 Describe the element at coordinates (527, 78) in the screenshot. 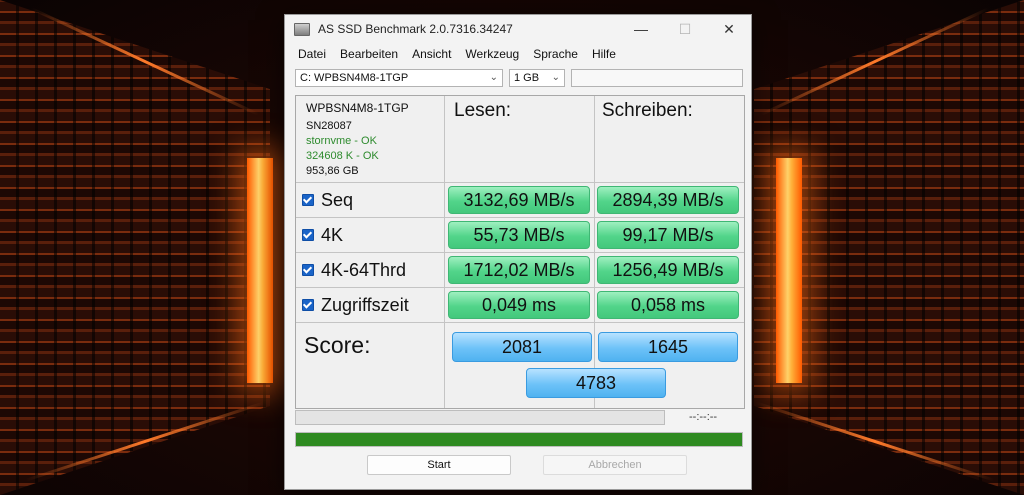

I see `test-size-value: 1 GB` at that location.